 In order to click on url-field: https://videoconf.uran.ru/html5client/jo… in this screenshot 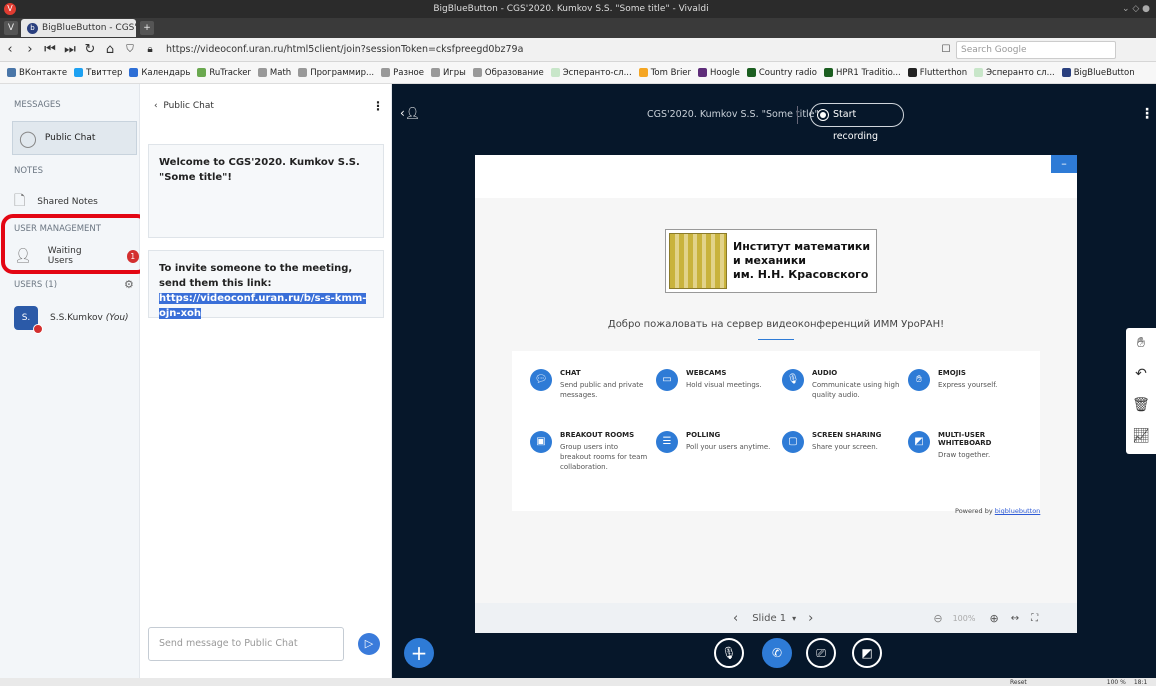, I will do `click(548, 50)`.